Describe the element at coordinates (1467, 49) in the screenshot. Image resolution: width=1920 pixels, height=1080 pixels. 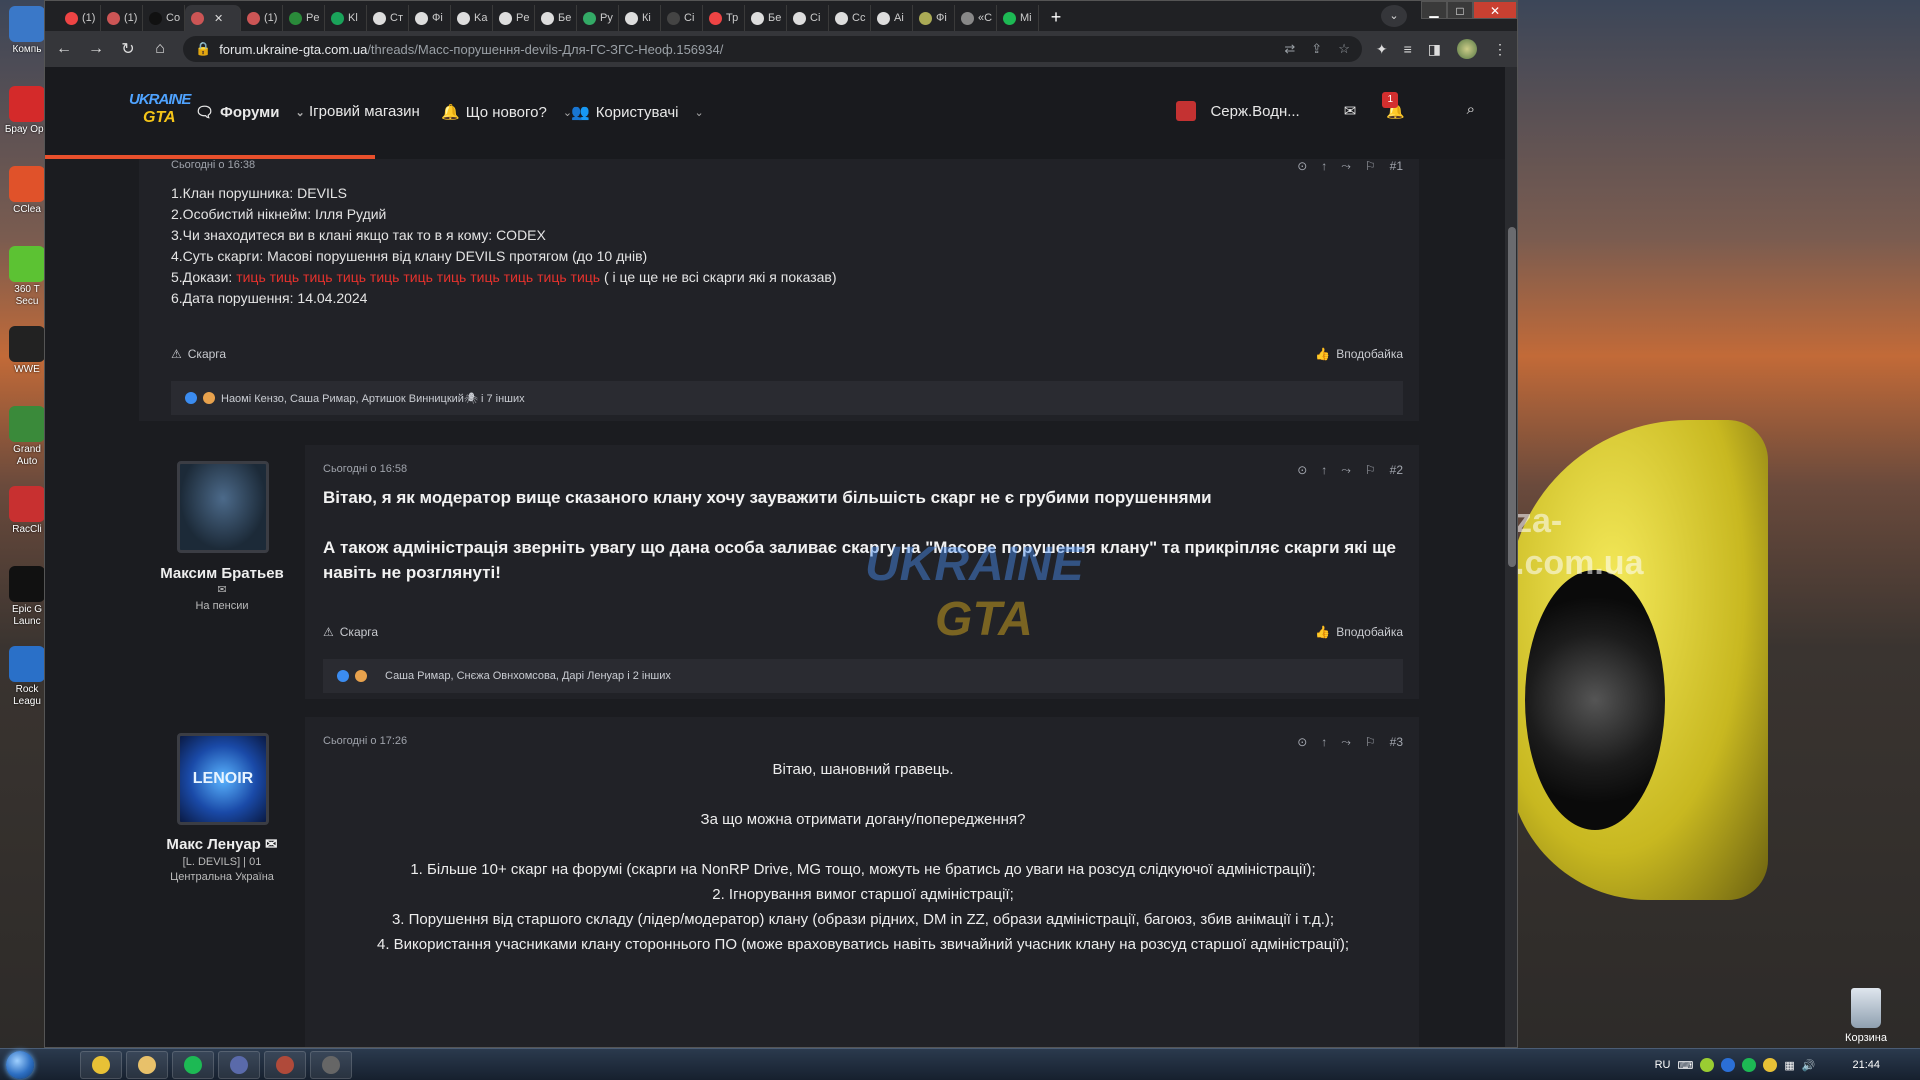
I see `profile-avatar` at that location.